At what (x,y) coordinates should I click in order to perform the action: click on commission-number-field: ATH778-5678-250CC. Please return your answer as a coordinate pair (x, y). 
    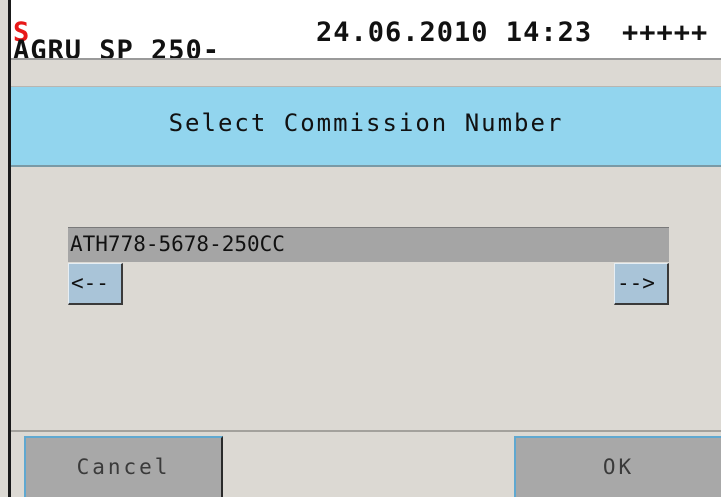
    Looking at the image, I should click on (368, 244).